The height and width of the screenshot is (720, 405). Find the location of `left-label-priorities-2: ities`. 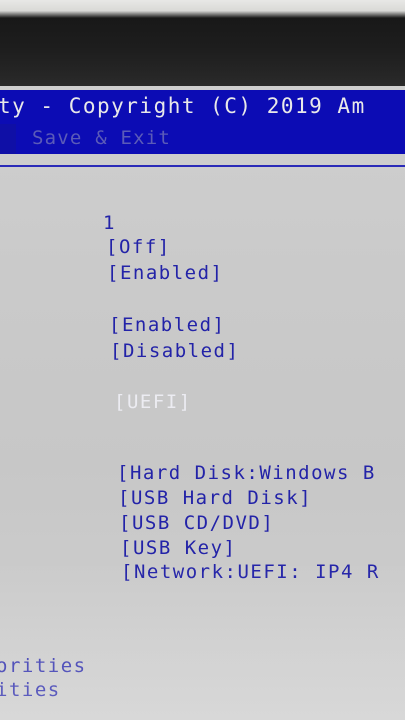

left-label-priorities-2: ities is located at coordinates (30, 690).